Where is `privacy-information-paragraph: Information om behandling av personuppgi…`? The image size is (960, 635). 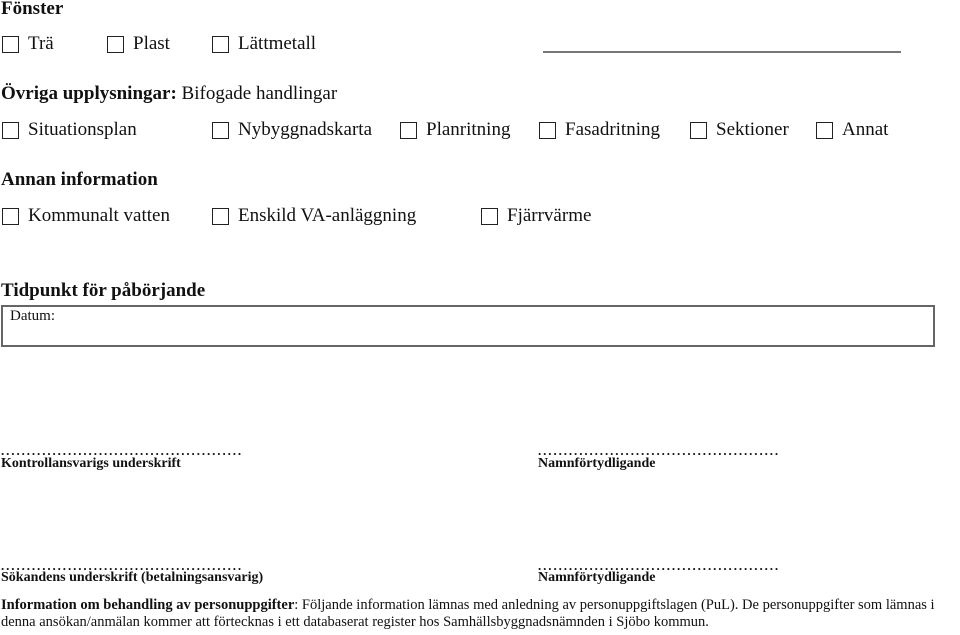
privacy-information-paragraph: Information om behandling av personuppgi… is located at coordinates (480, 614).